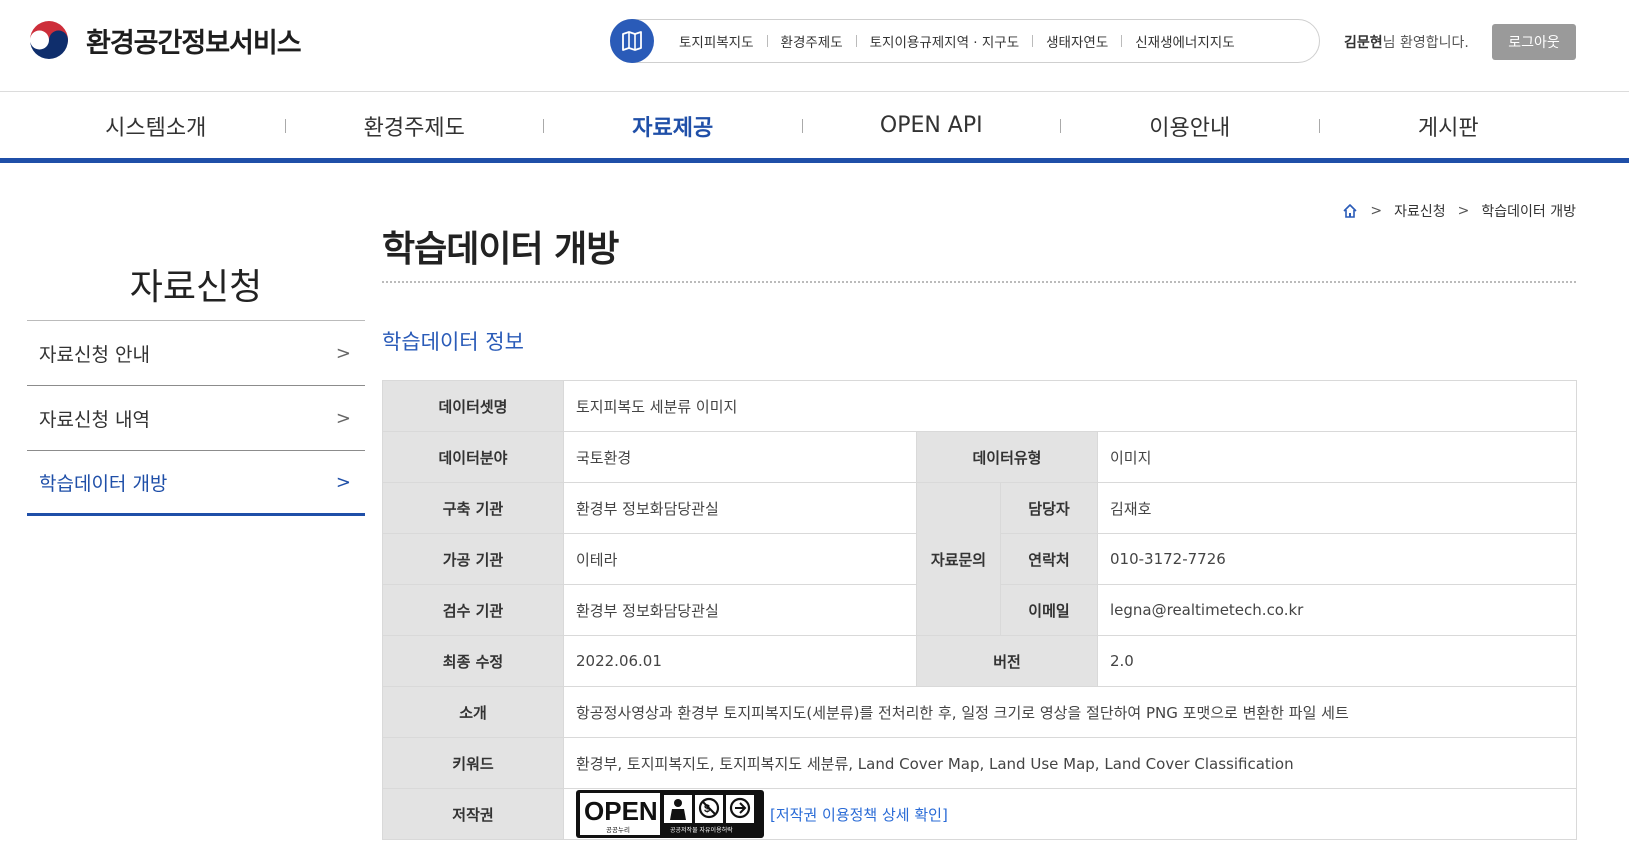 Image resolution: width=1629 pixels, height=867 pixels. What do you see at coordinates (1420, 211) in the screenshot?
I see `breadcrumb-item: 자료신청` at bounding box center [1420, 211].